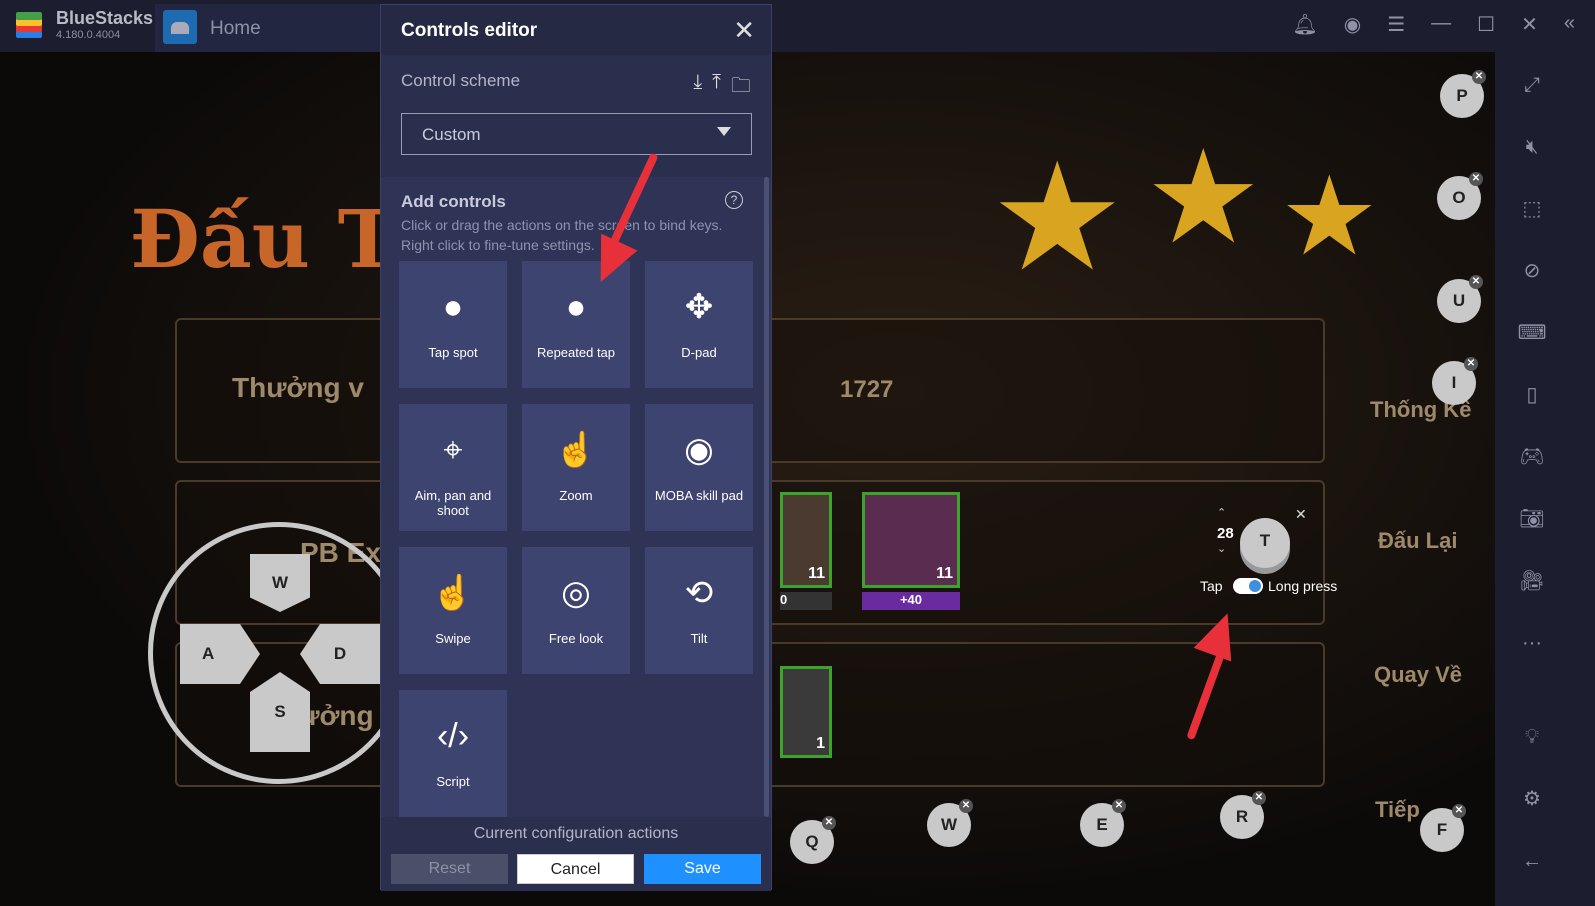  I want to click on next-button: Tiếp, so click(1397, 810).